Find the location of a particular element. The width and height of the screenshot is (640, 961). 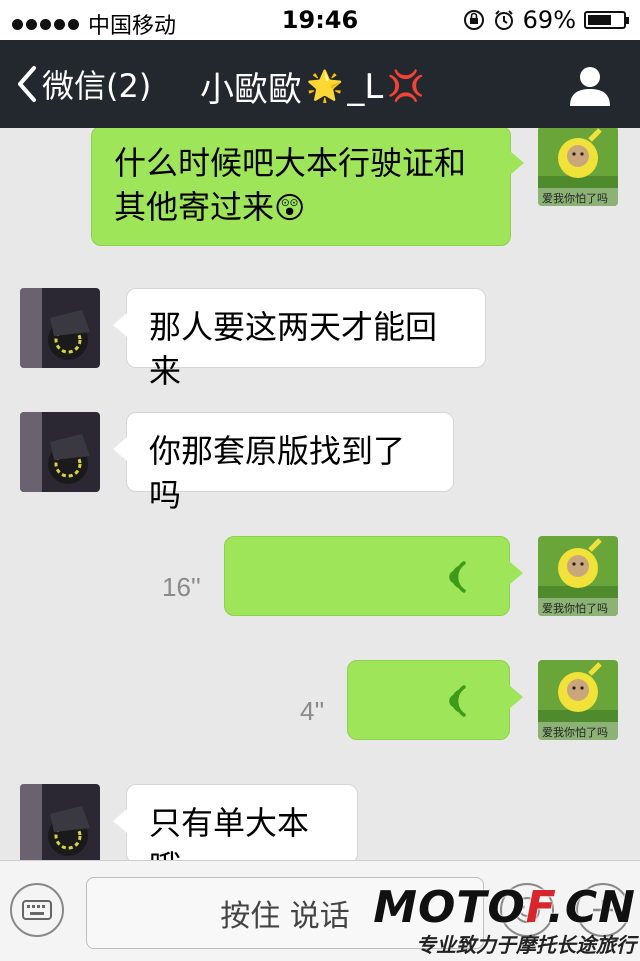

status-bar: 中国移动 19:46 69% is located at coordinates (320, 20).